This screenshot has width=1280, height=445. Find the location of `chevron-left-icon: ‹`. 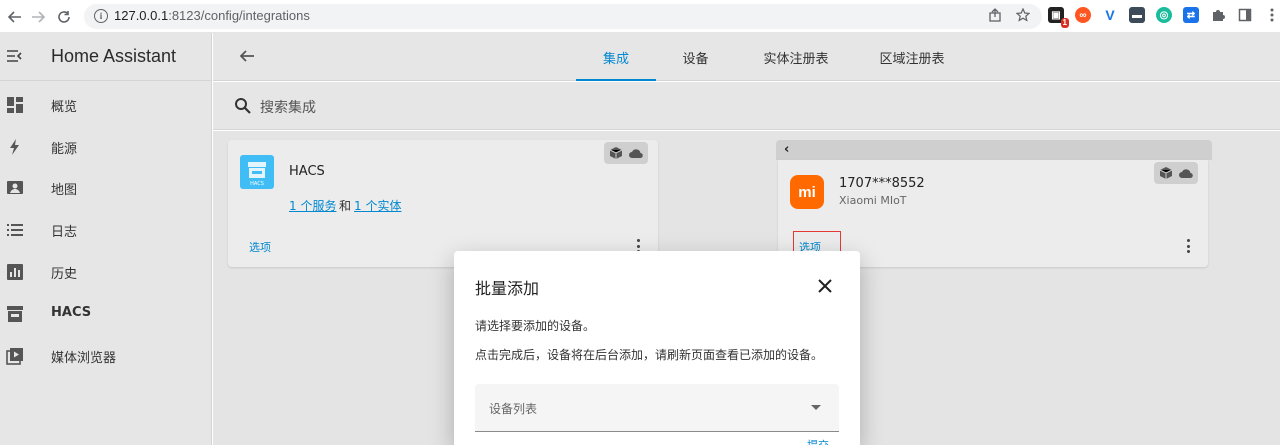

chevron-left-icon: ‹ is located at coordinates (786, 149).